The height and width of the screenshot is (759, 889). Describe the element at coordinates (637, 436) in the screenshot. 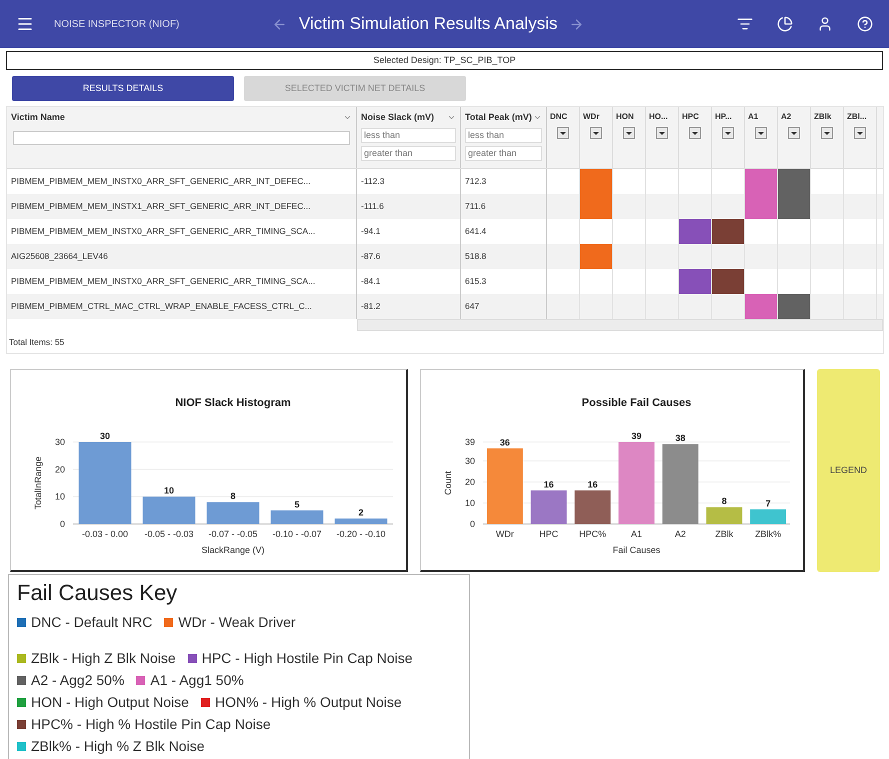

I see `bar-value-label: 39` at that location.